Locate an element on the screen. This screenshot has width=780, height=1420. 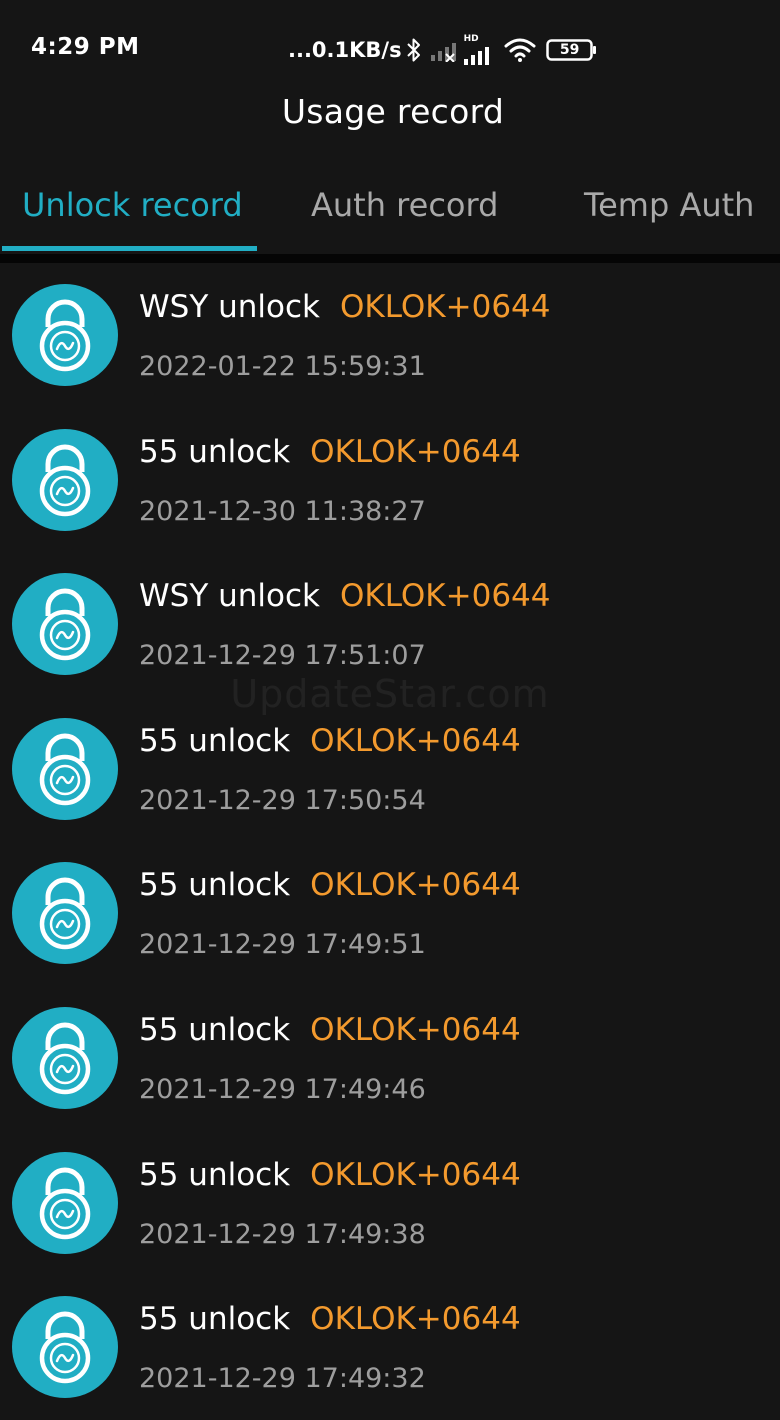
battery-icon: 59 is located at coordinates (571, 50).